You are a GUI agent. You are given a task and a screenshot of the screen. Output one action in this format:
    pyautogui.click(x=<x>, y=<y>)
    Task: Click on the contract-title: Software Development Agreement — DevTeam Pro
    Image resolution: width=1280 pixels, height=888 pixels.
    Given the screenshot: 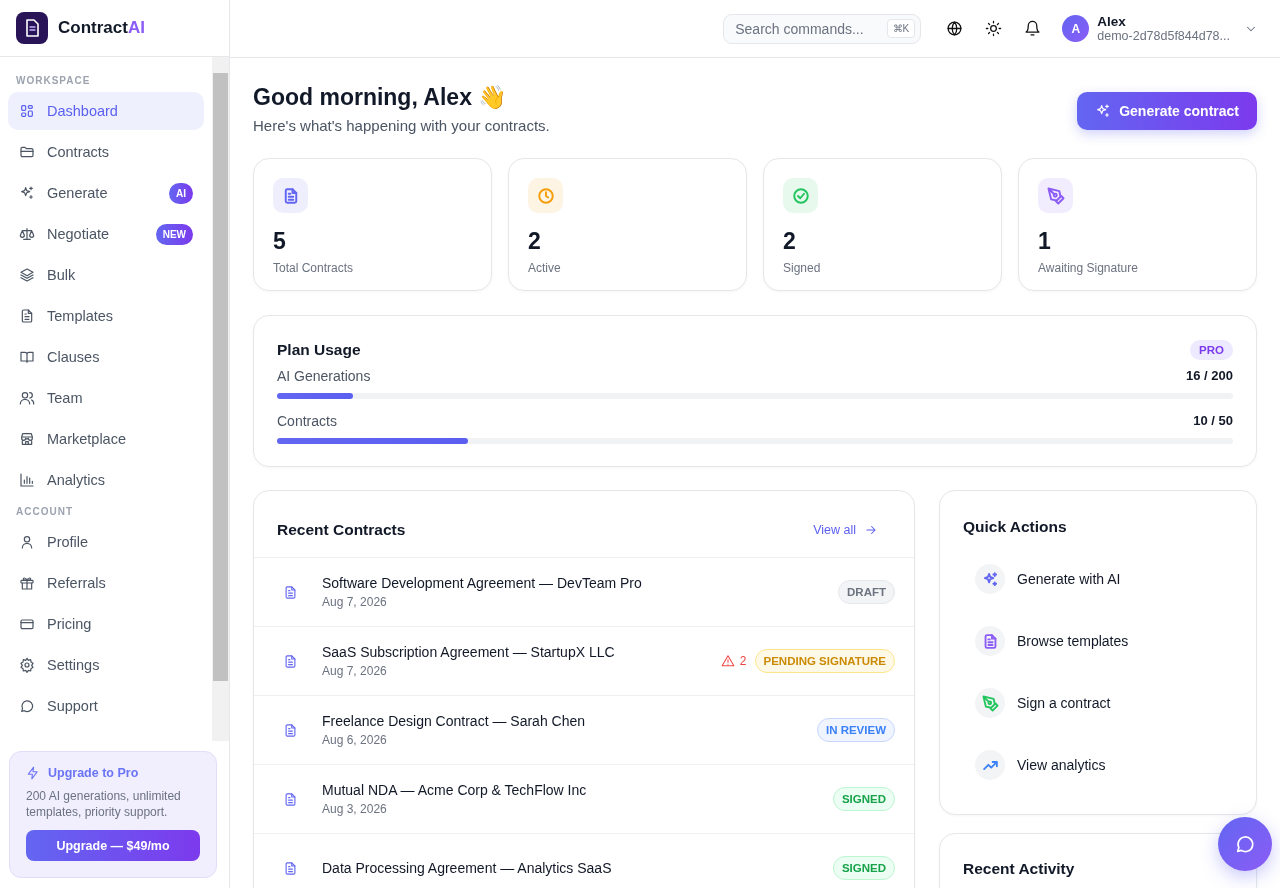 What is the action you would take?
    pyautogui.click(x=482, y=583)
    